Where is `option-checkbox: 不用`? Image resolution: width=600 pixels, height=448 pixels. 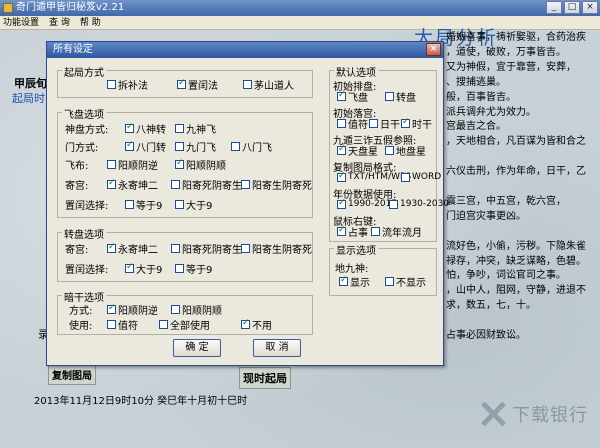 option-checkbox: 不用 is located at coordinates (256, 324).